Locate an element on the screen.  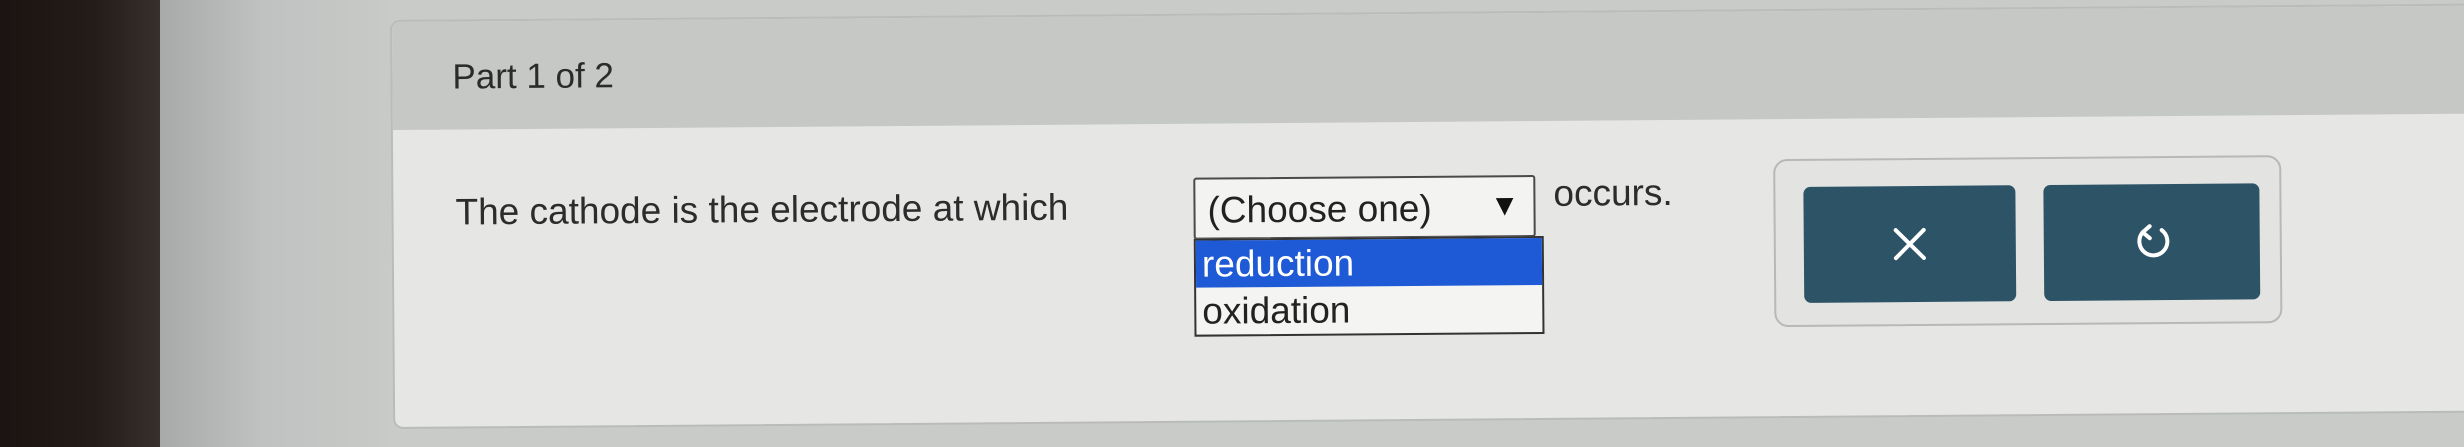
undo-button is located at coordinates (2152, 242).